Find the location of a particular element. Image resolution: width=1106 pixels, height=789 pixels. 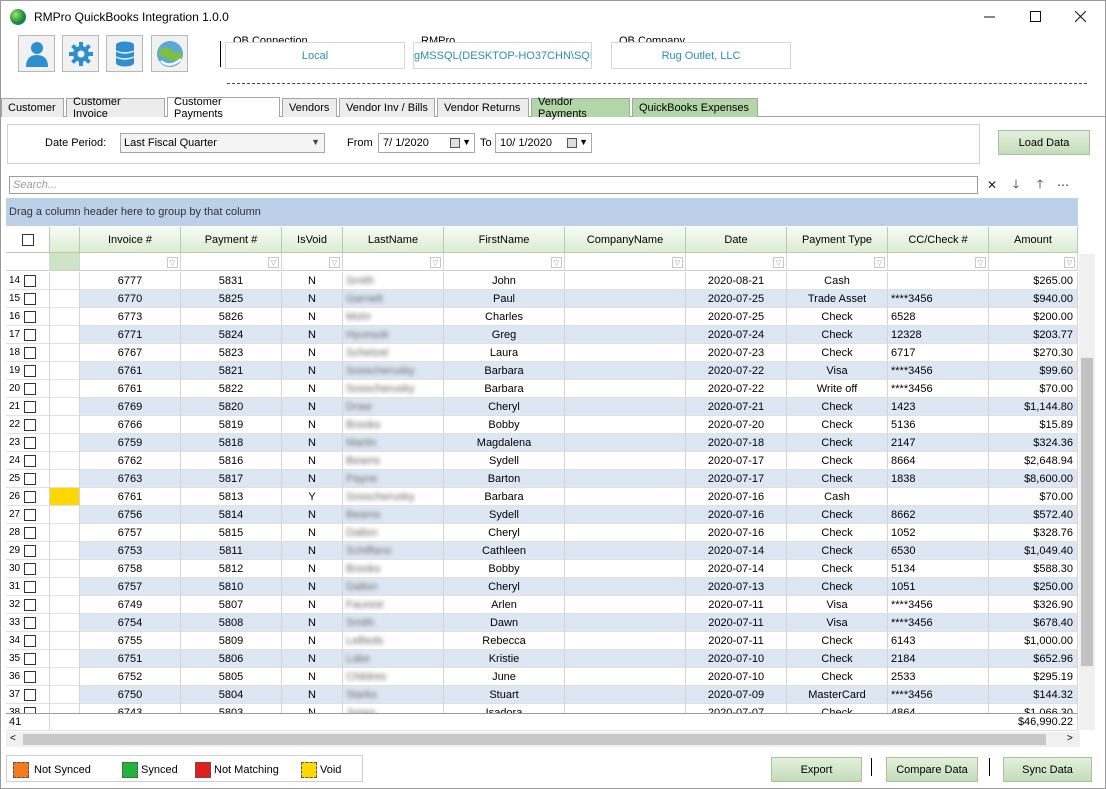

tab-customer-payments: Customer Payments is located at coordinates (223, 108).